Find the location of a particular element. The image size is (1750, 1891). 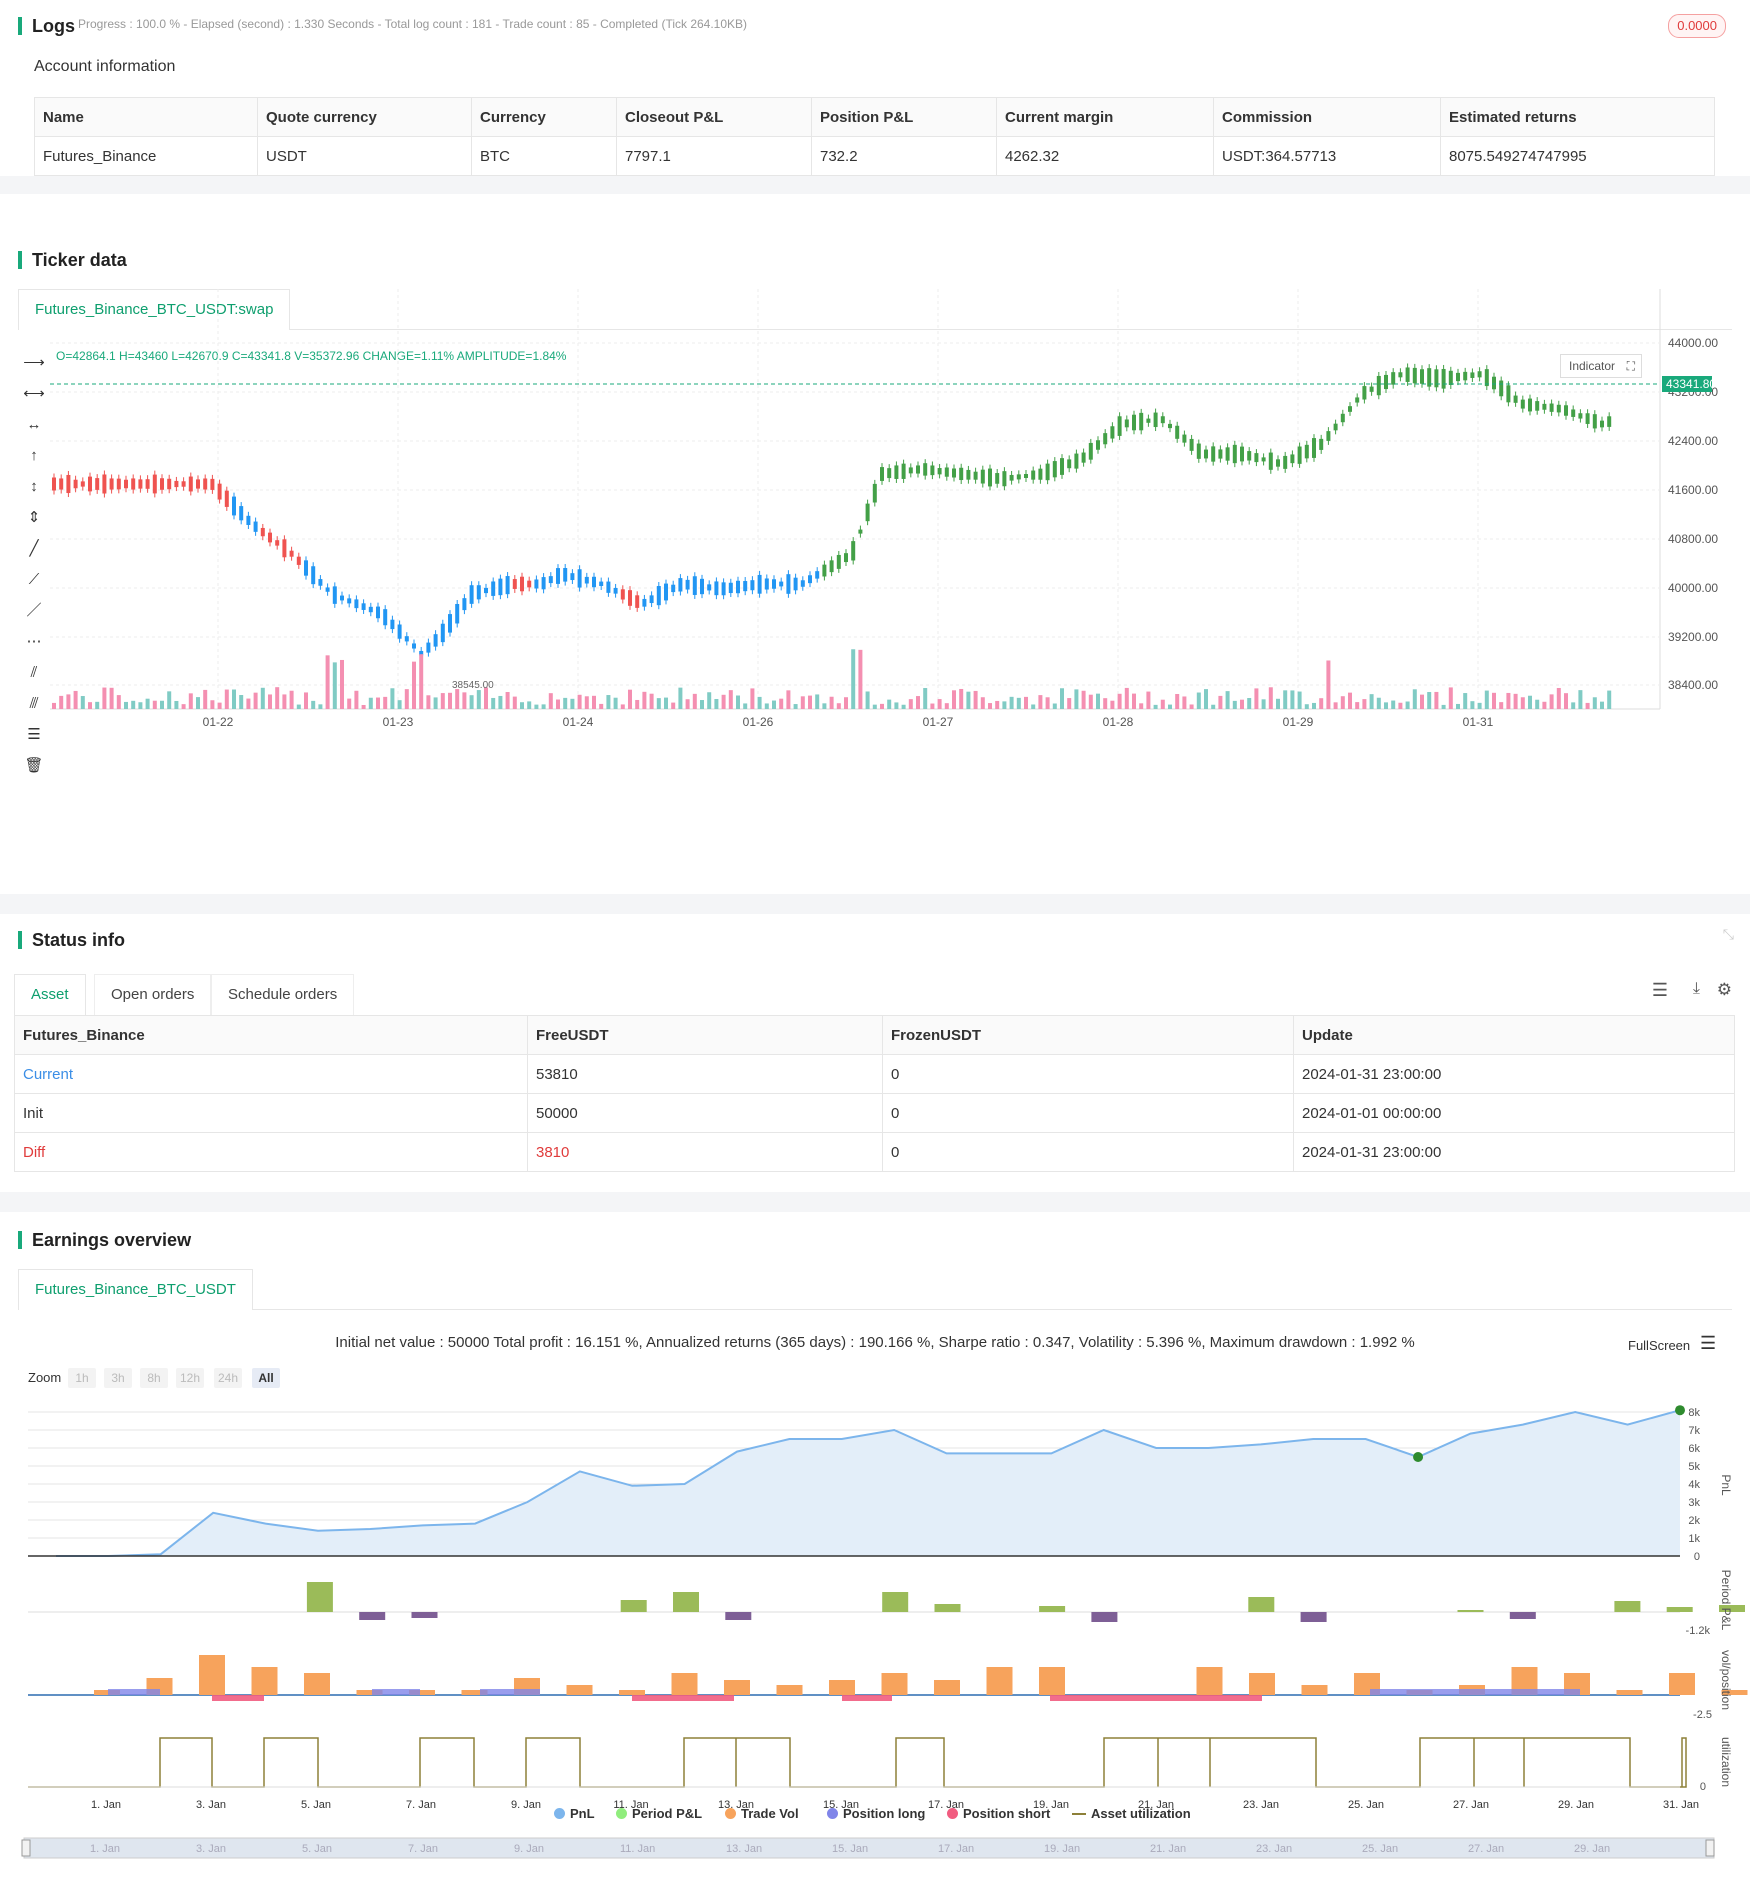

y-tick-label: 40800.00 is located at coordinates (1693, 539).